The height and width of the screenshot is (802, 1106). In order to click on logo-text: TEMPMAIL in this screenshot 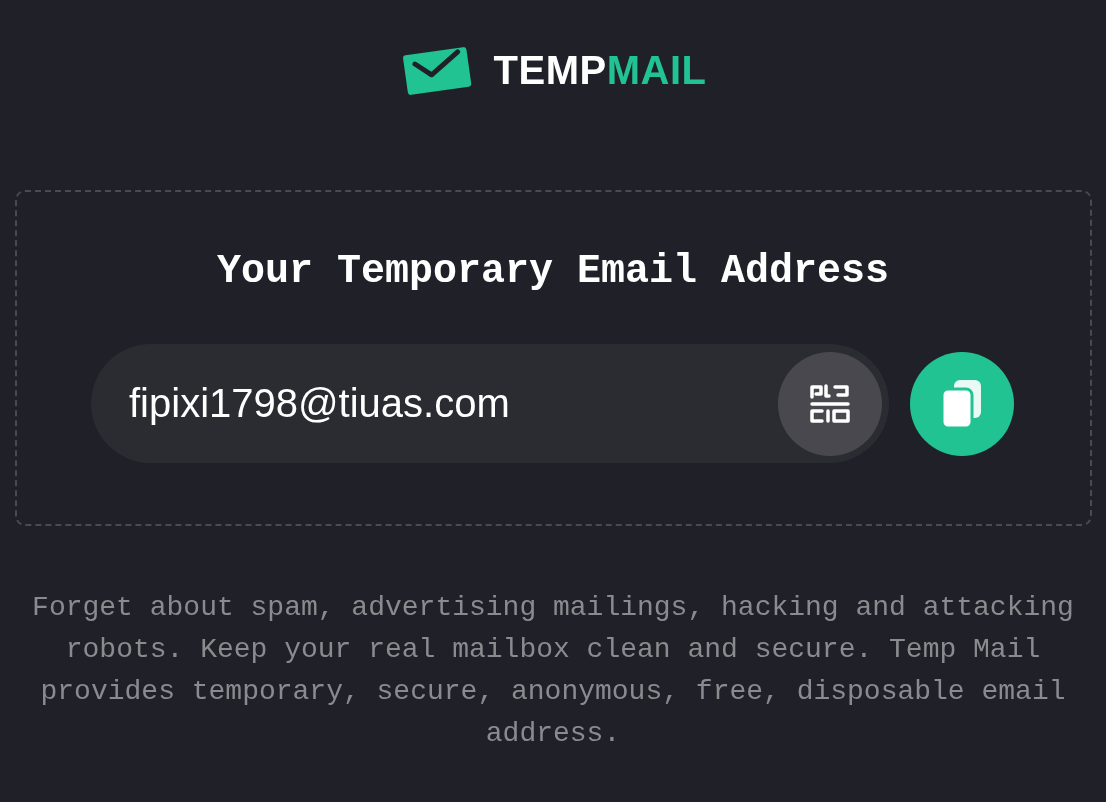, I will do `click(600, 70)`.